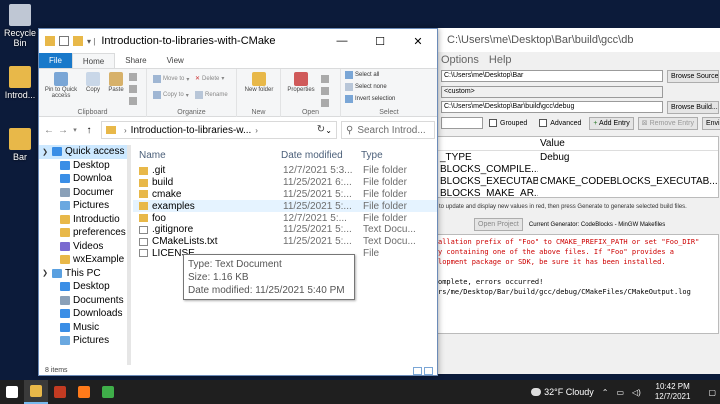  Describe the element at coordinates (578, 157) in the screenshot. I see `table-row: _TYPE Debug` at that location.